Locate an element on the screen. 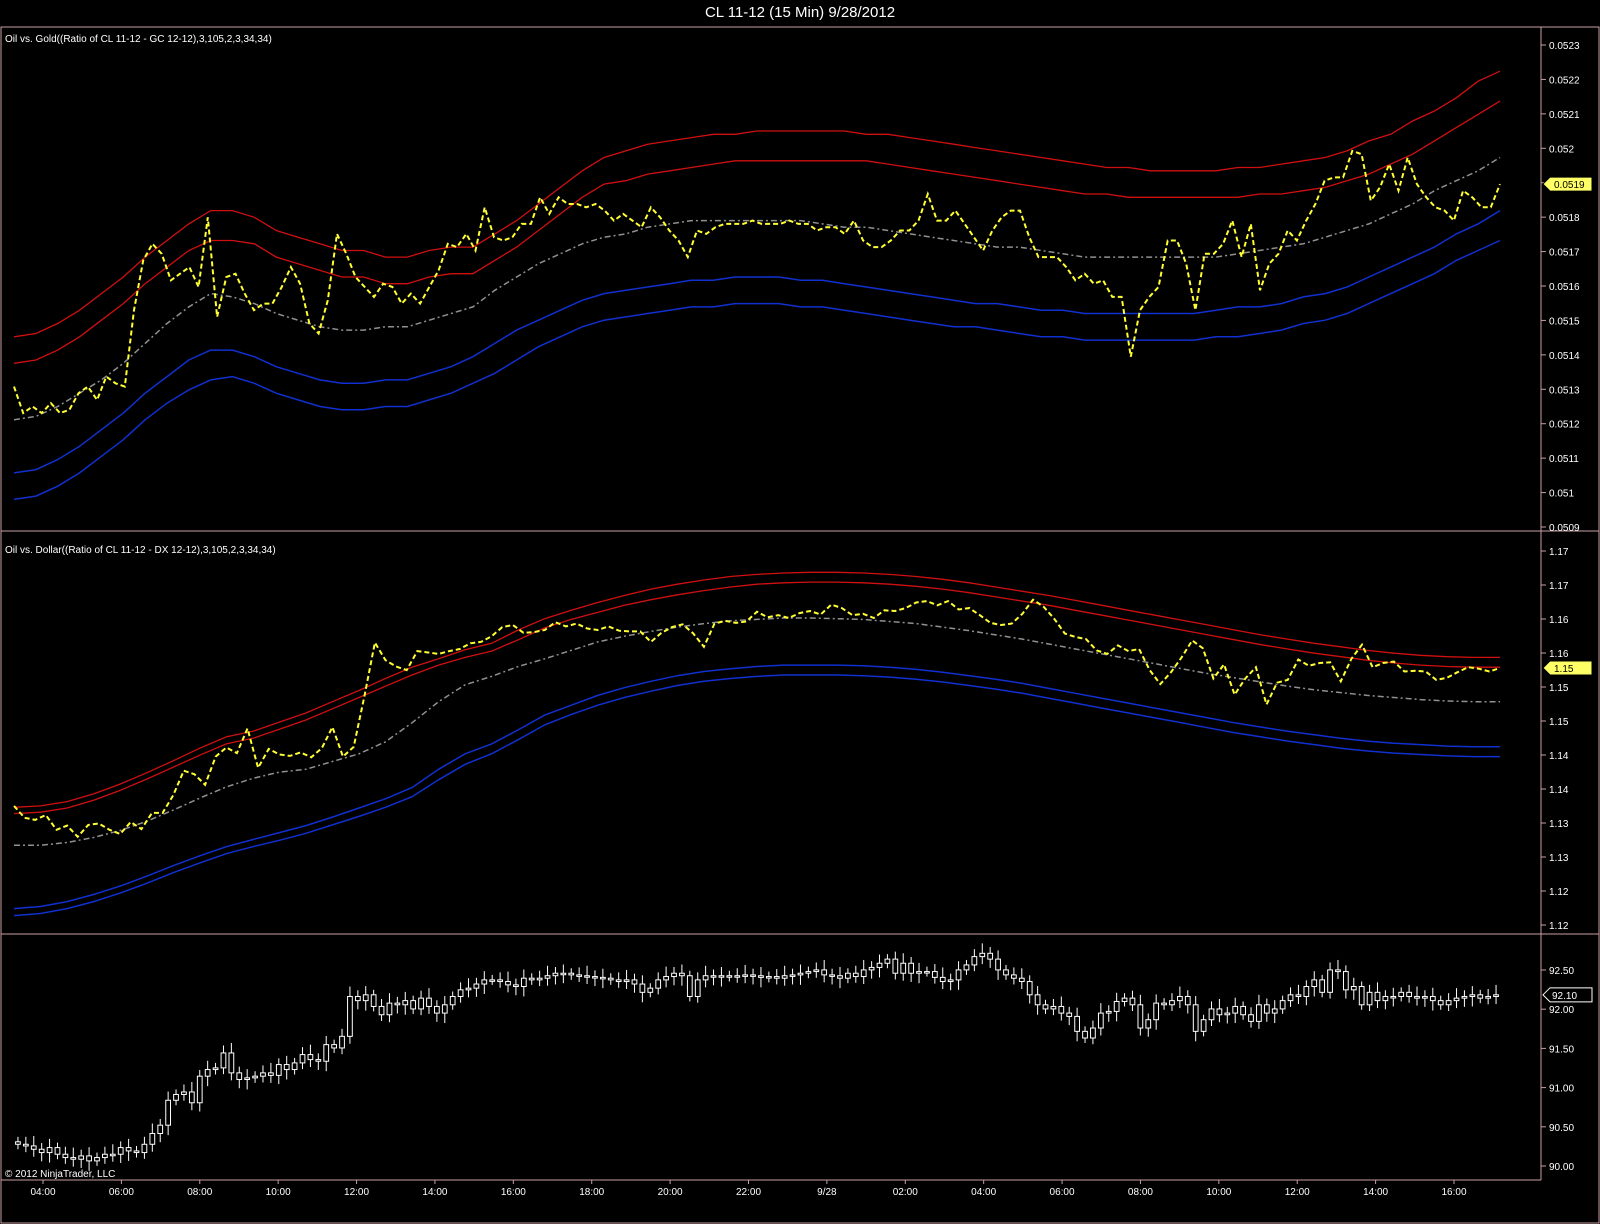 The image size is (1600, 1224). y-tick-label: 1.14 is located at coordinates (1559, 756).